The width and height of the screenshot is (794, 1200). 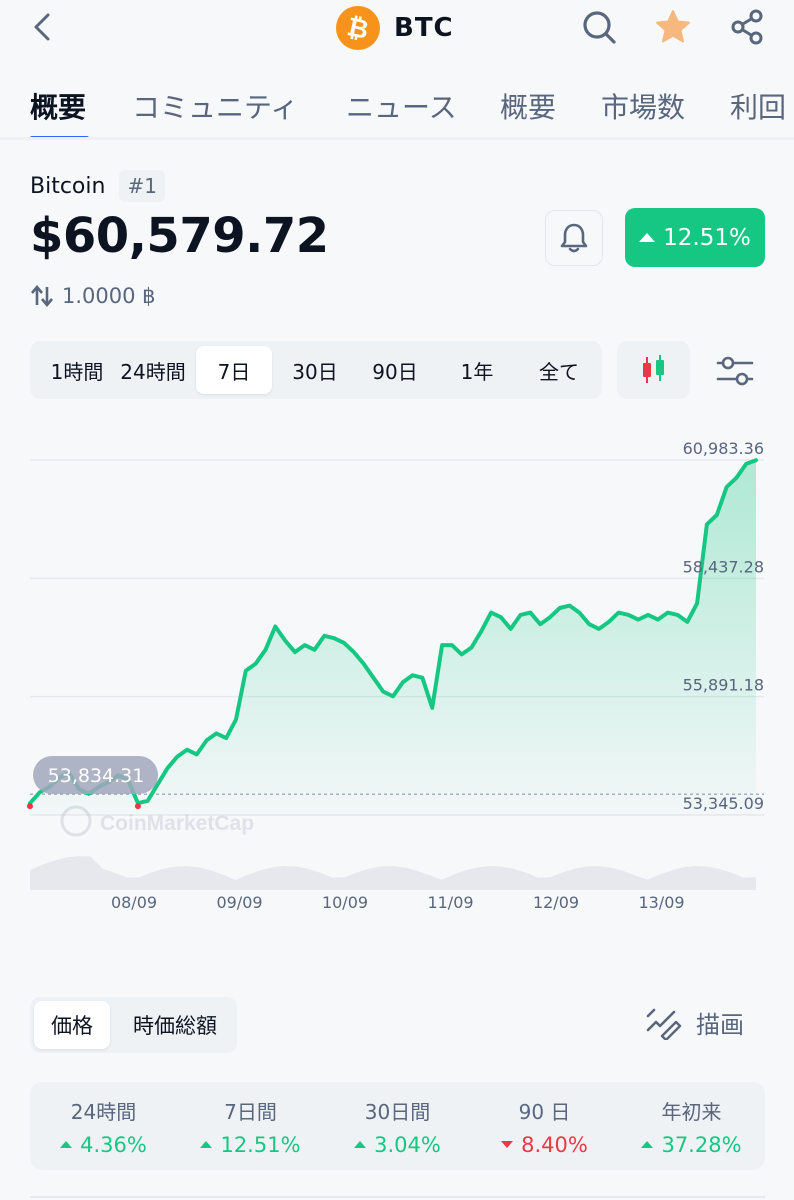 What do you see at coordinates (250, 1111) in the screenshot?
I see `perf-label: 7日間` at bounding box center [250, 1111].